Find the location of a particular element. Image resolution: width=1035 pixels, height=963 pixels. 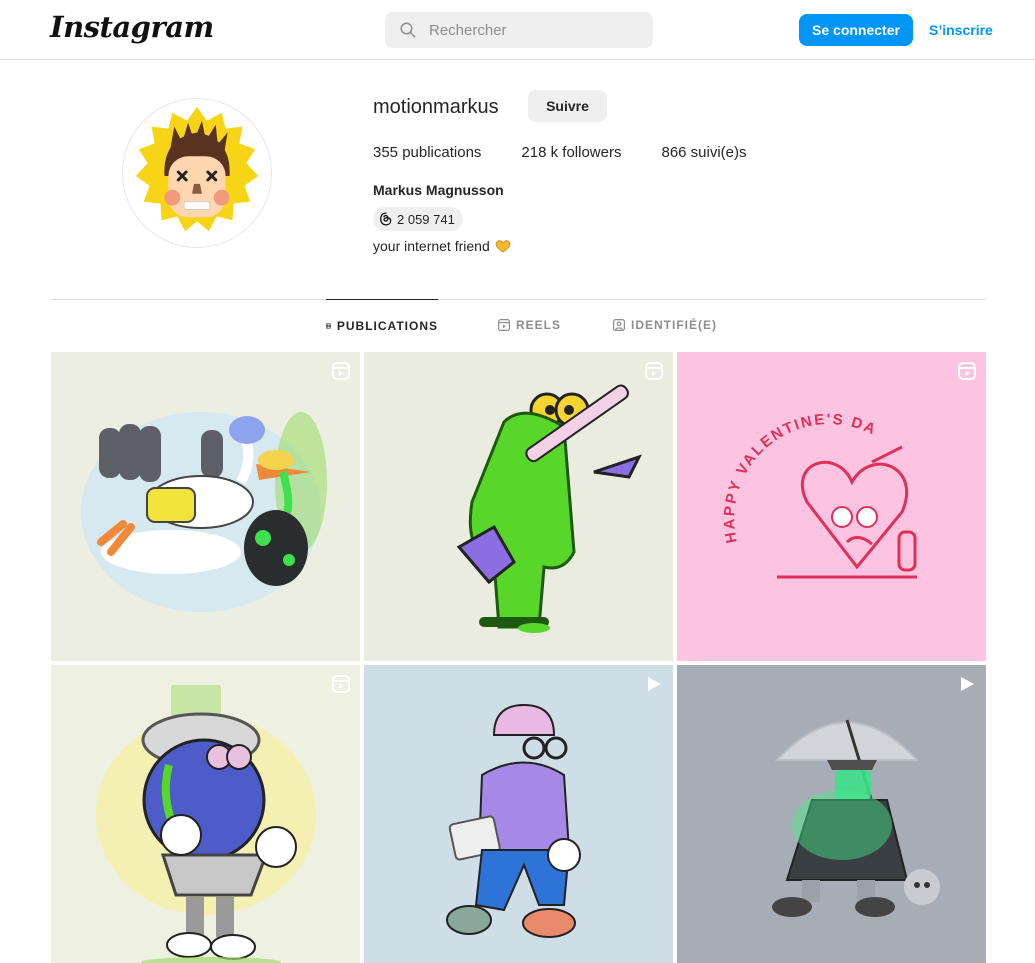

tab-publications: PUBLICATIONS is located at coordinates (382, 325).